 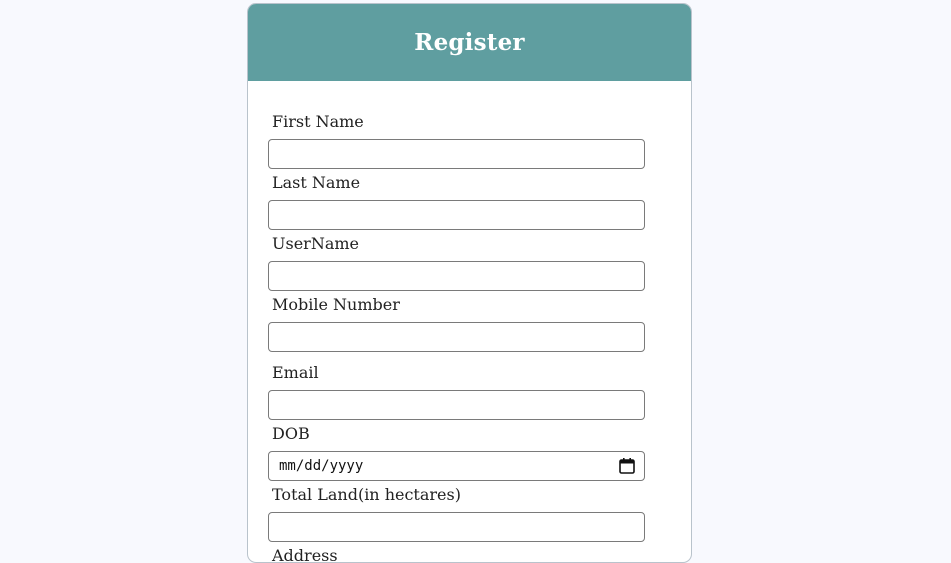 What do you see at coordinates (295, 372) in the screenshot?
I see `email-label: Email` at bounding box center [295, 372].